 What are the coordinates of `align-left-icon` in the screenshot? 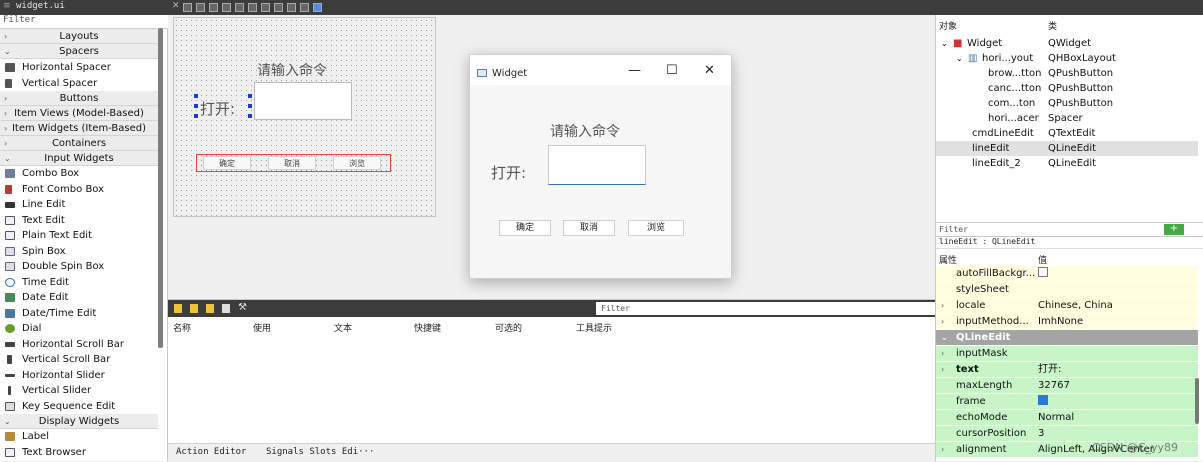 It's located at (187, 7).